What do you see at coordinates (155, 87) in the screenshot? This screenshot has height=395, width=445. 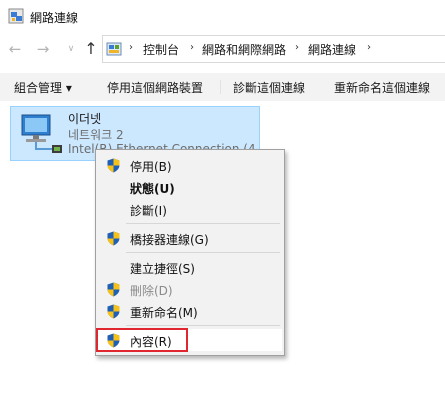 I see `disable-device-button: 停用這個網路裝置` at bounding box center [155, 87].